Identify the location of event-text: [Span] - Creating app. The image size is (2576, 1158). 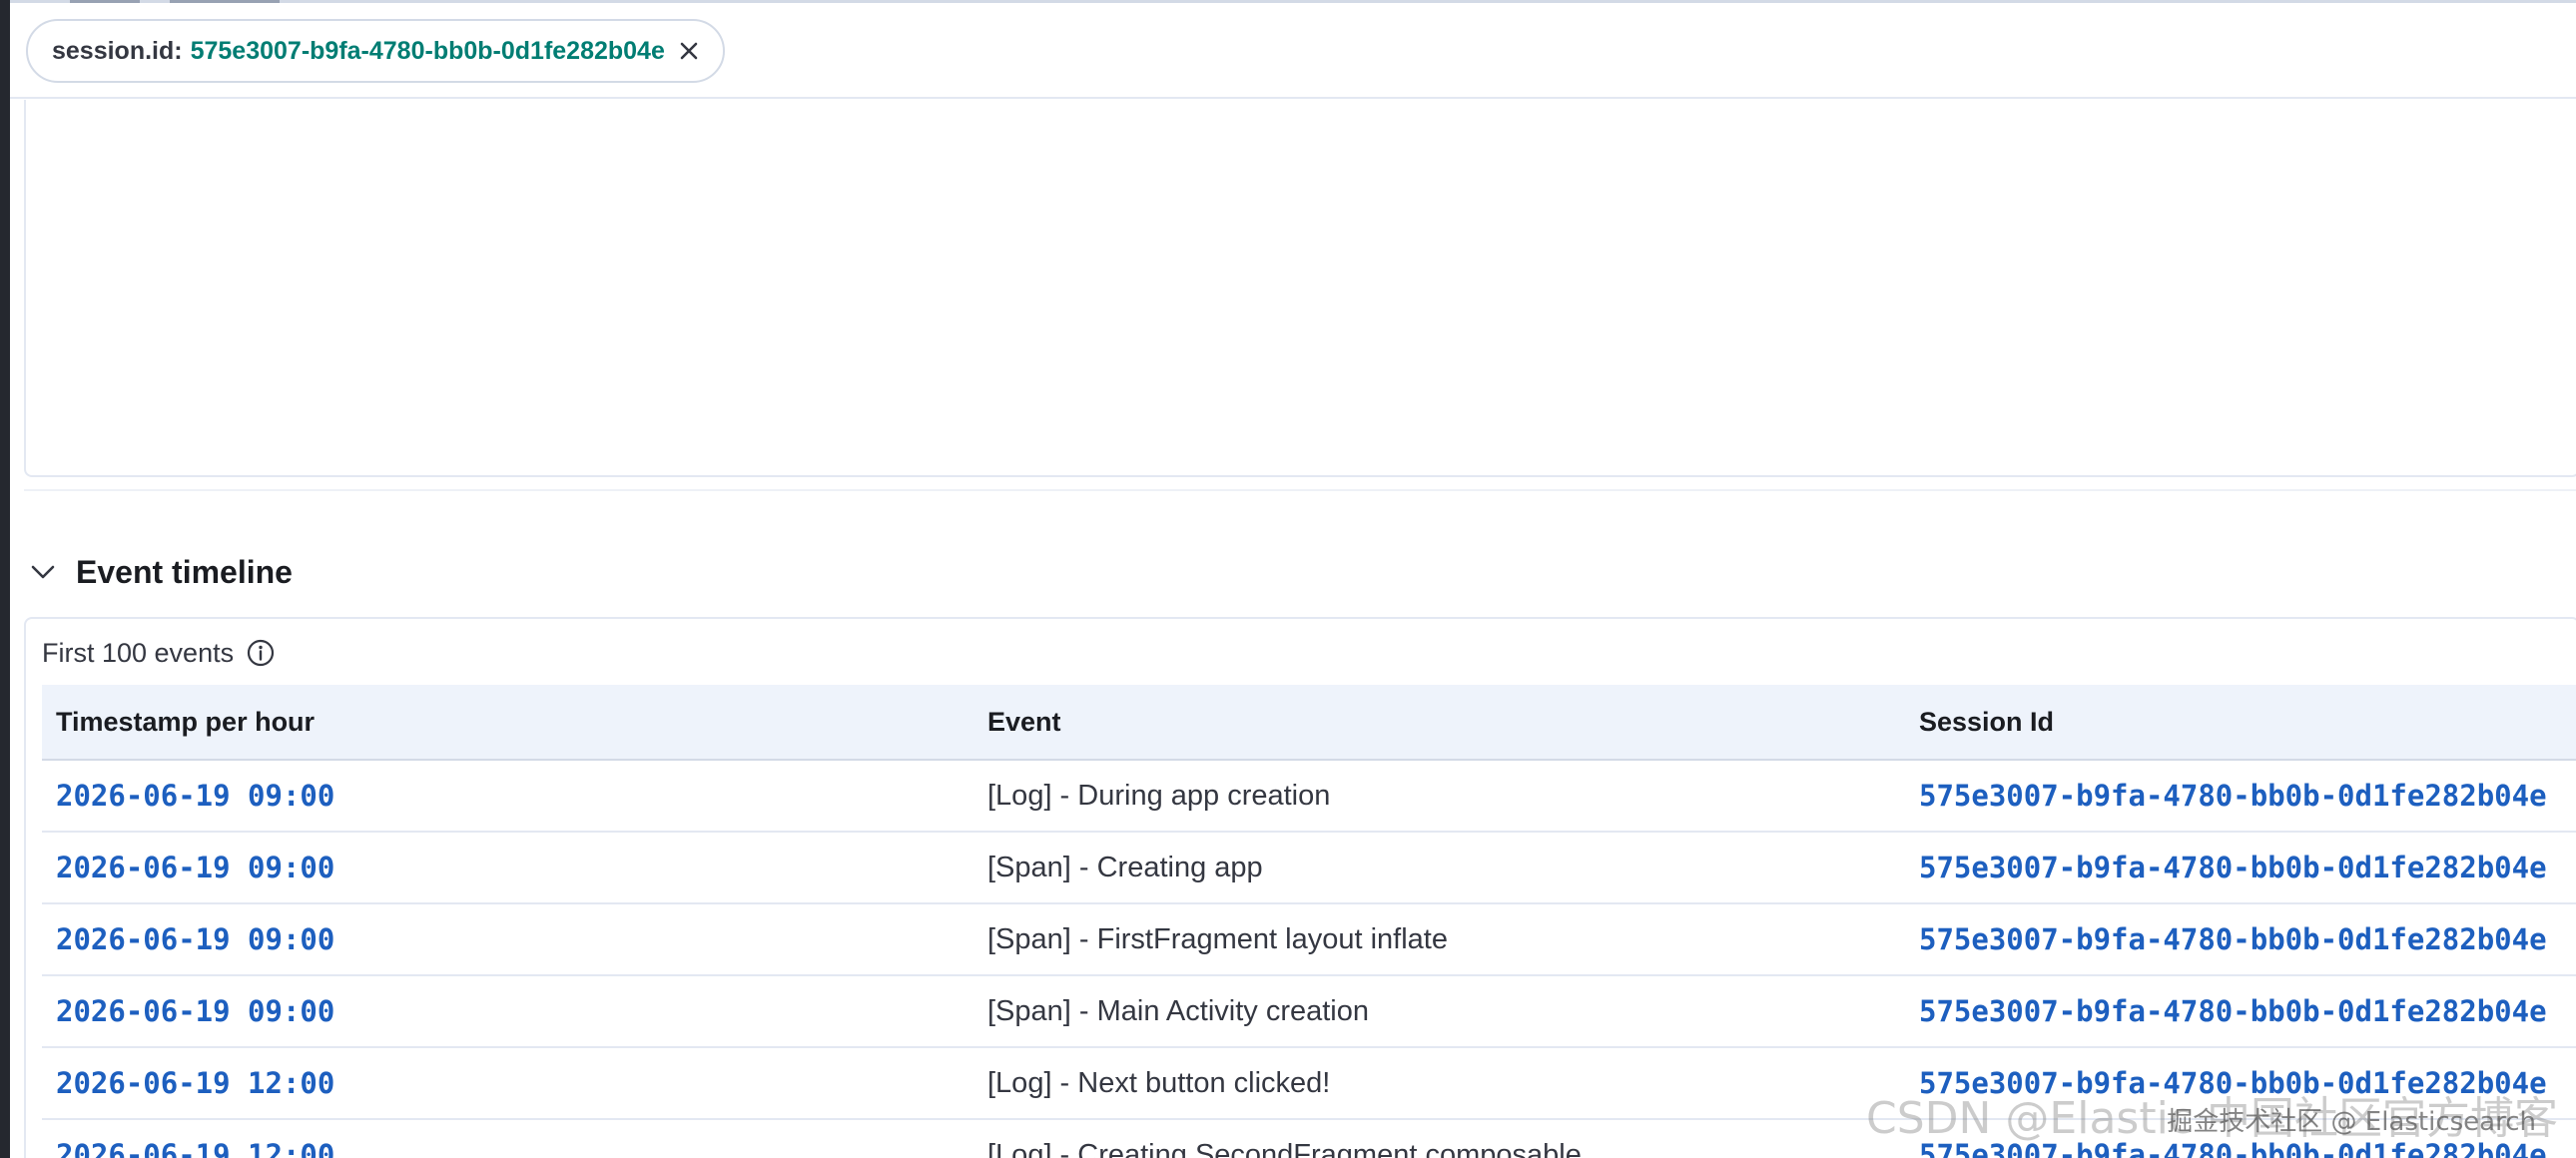
(1125, 867).